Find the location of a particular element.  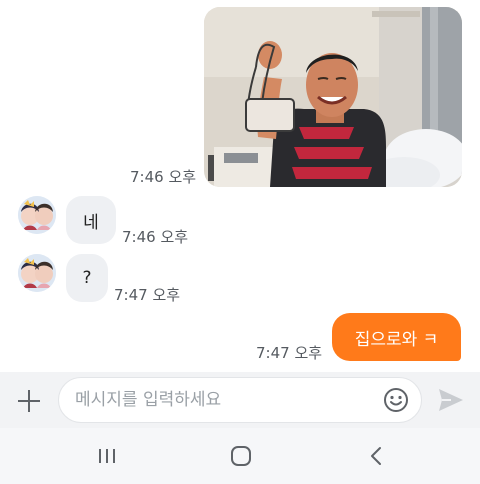

message-text: 네 is located at coordinates (91, 222).